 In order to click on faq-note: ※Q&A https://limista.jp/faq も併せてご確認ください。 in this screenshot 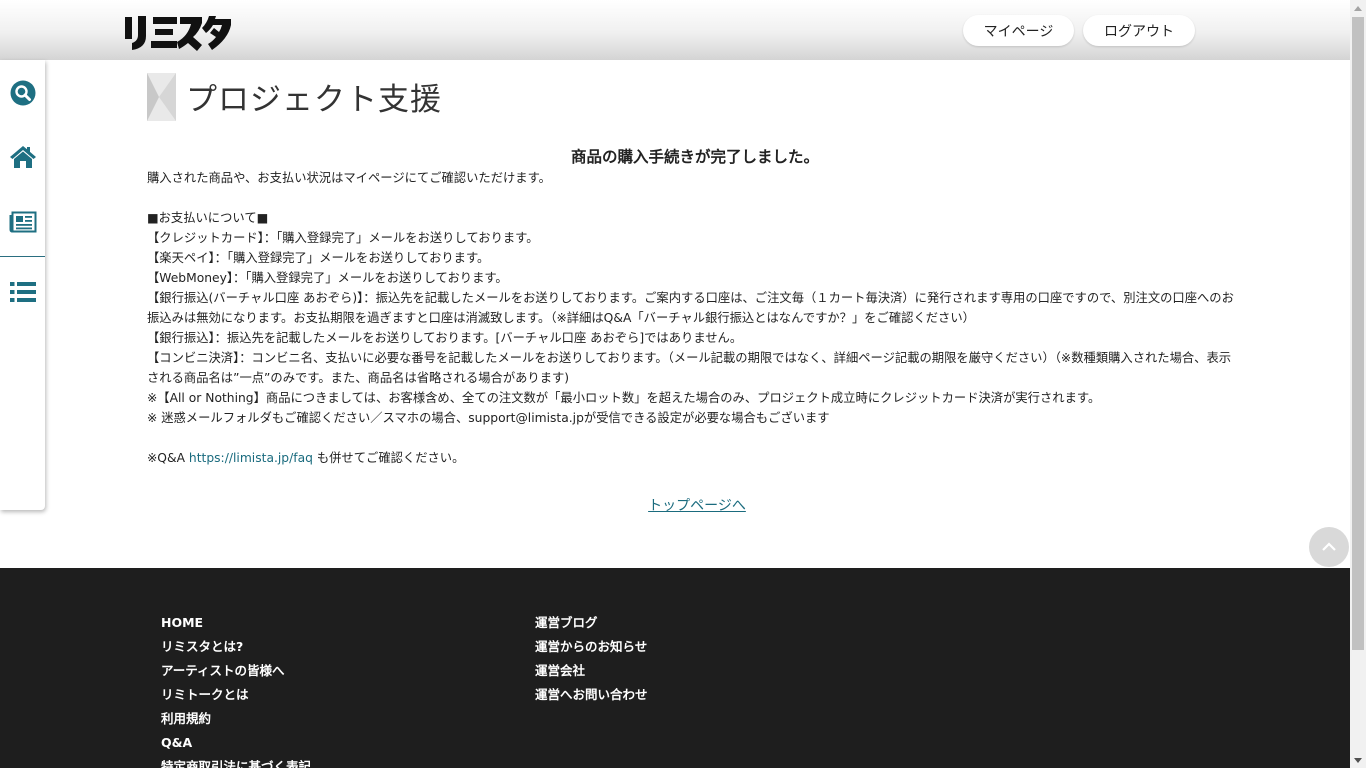, I will do `click(695, 458)`.